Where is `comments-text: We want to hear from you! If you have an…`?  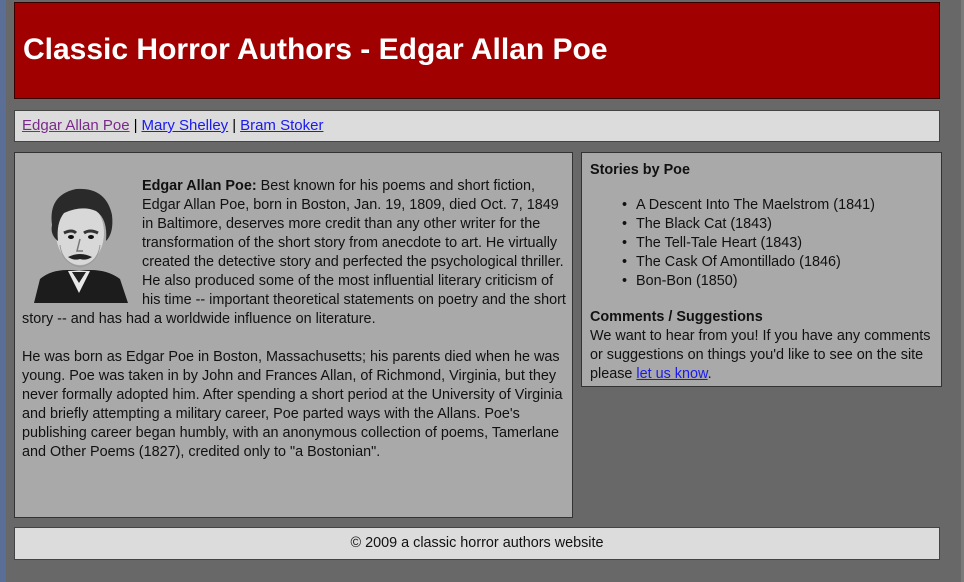 comments-text: We want to hear from you! If you have an… is located at coordinates (761, 355).